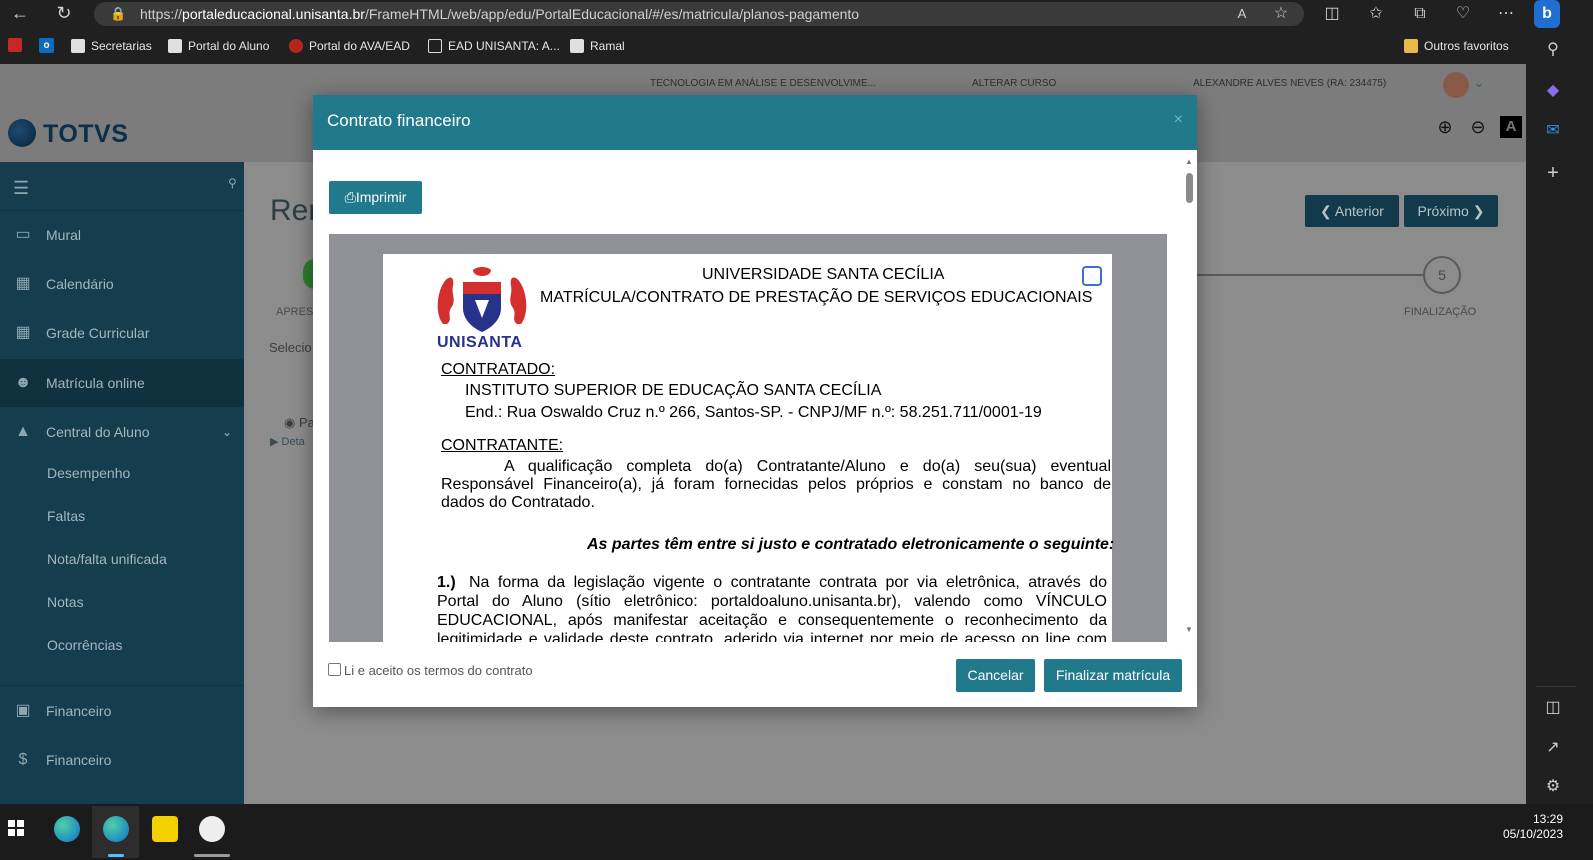  Describe the element at coordinates (1553, 708) in the screenshot. I see `sidebar-toggle-icon: ◫` at that location.